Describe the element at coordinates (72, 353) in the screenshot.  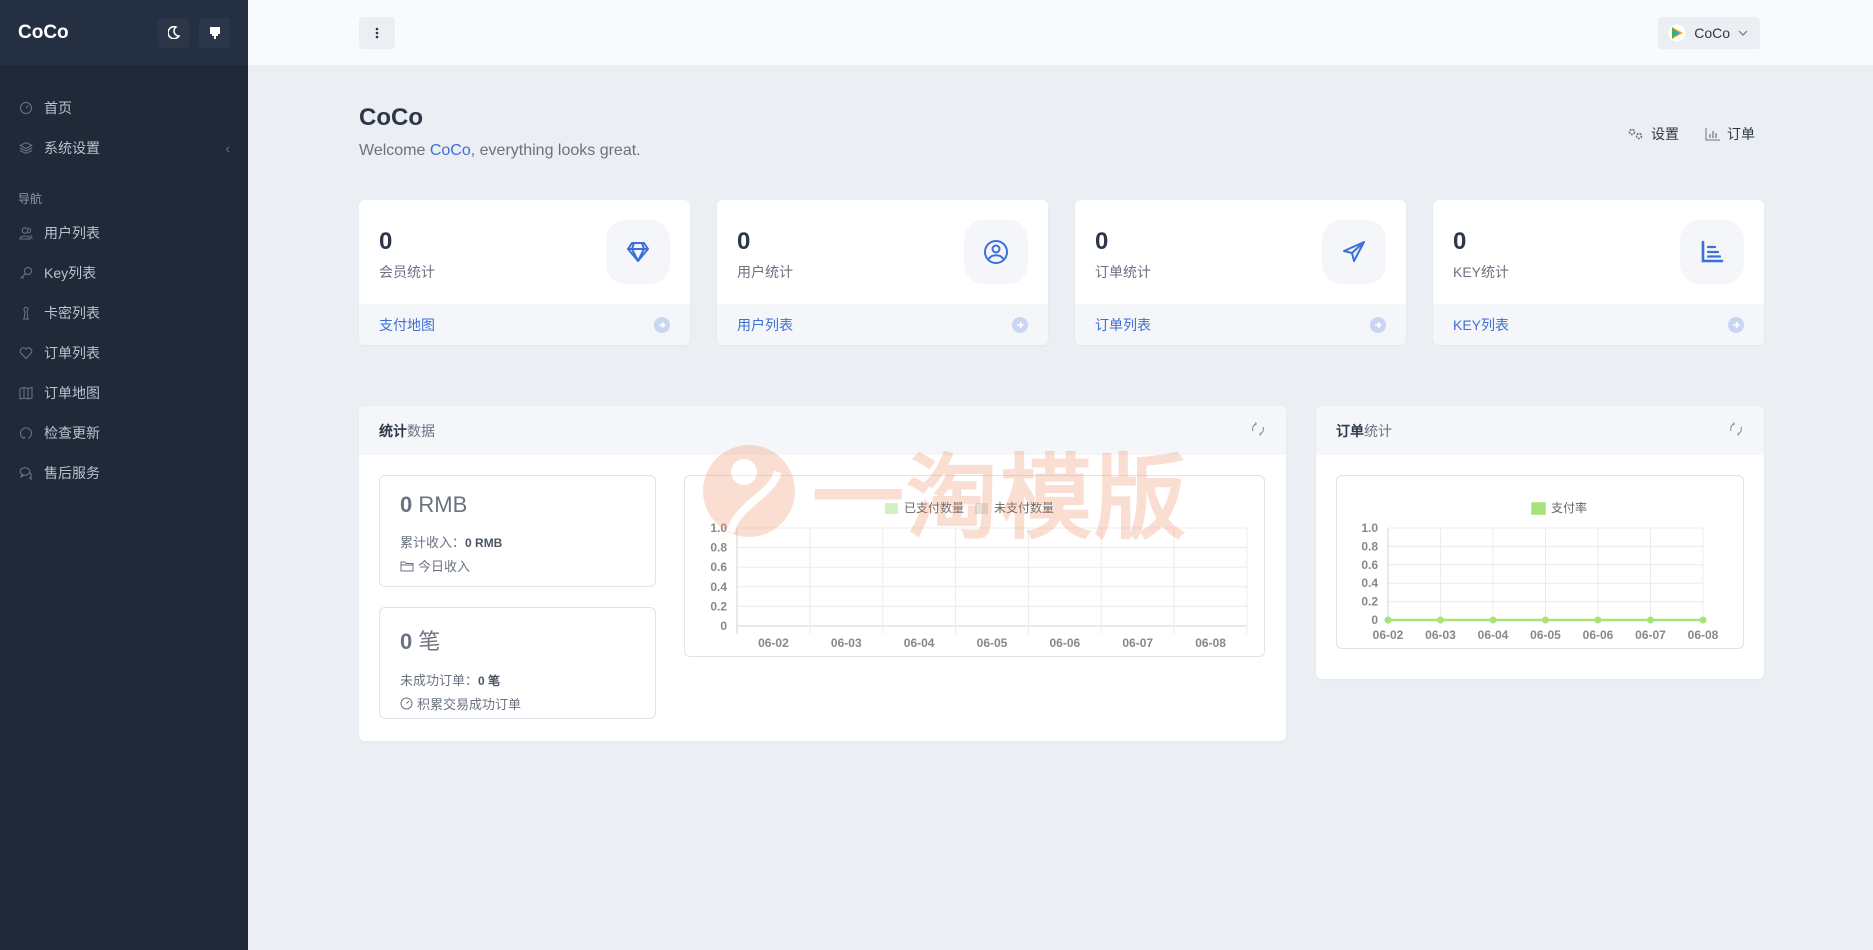
I see `sidebar-item-label: 订单列表` at that location.